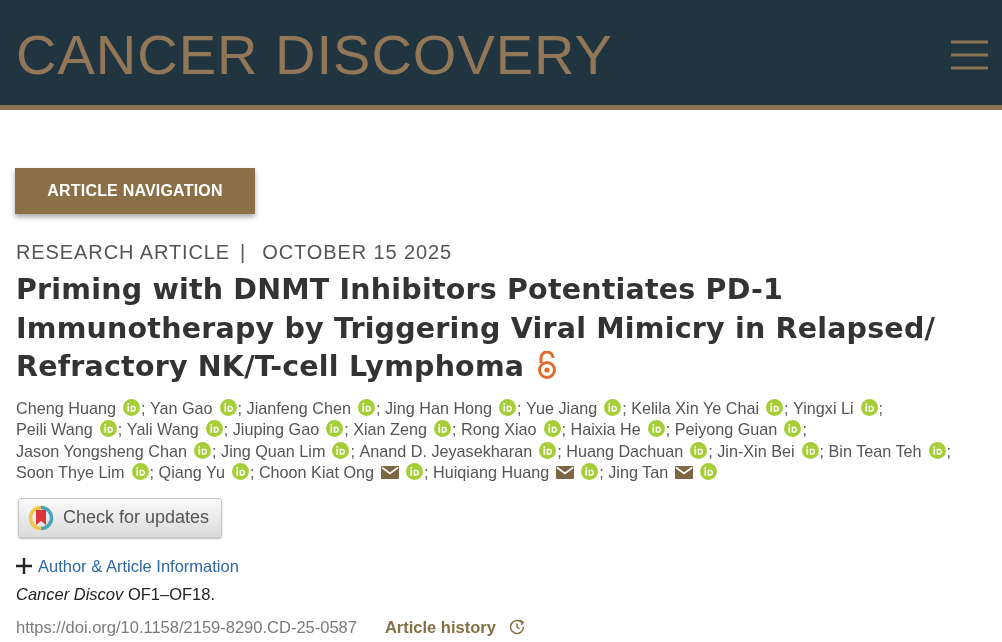 The image size is (1002, 642). Describe the element at coordinates (875, 450) in the screenshot. I see `author-name: Bin Tean Teh` at that location.